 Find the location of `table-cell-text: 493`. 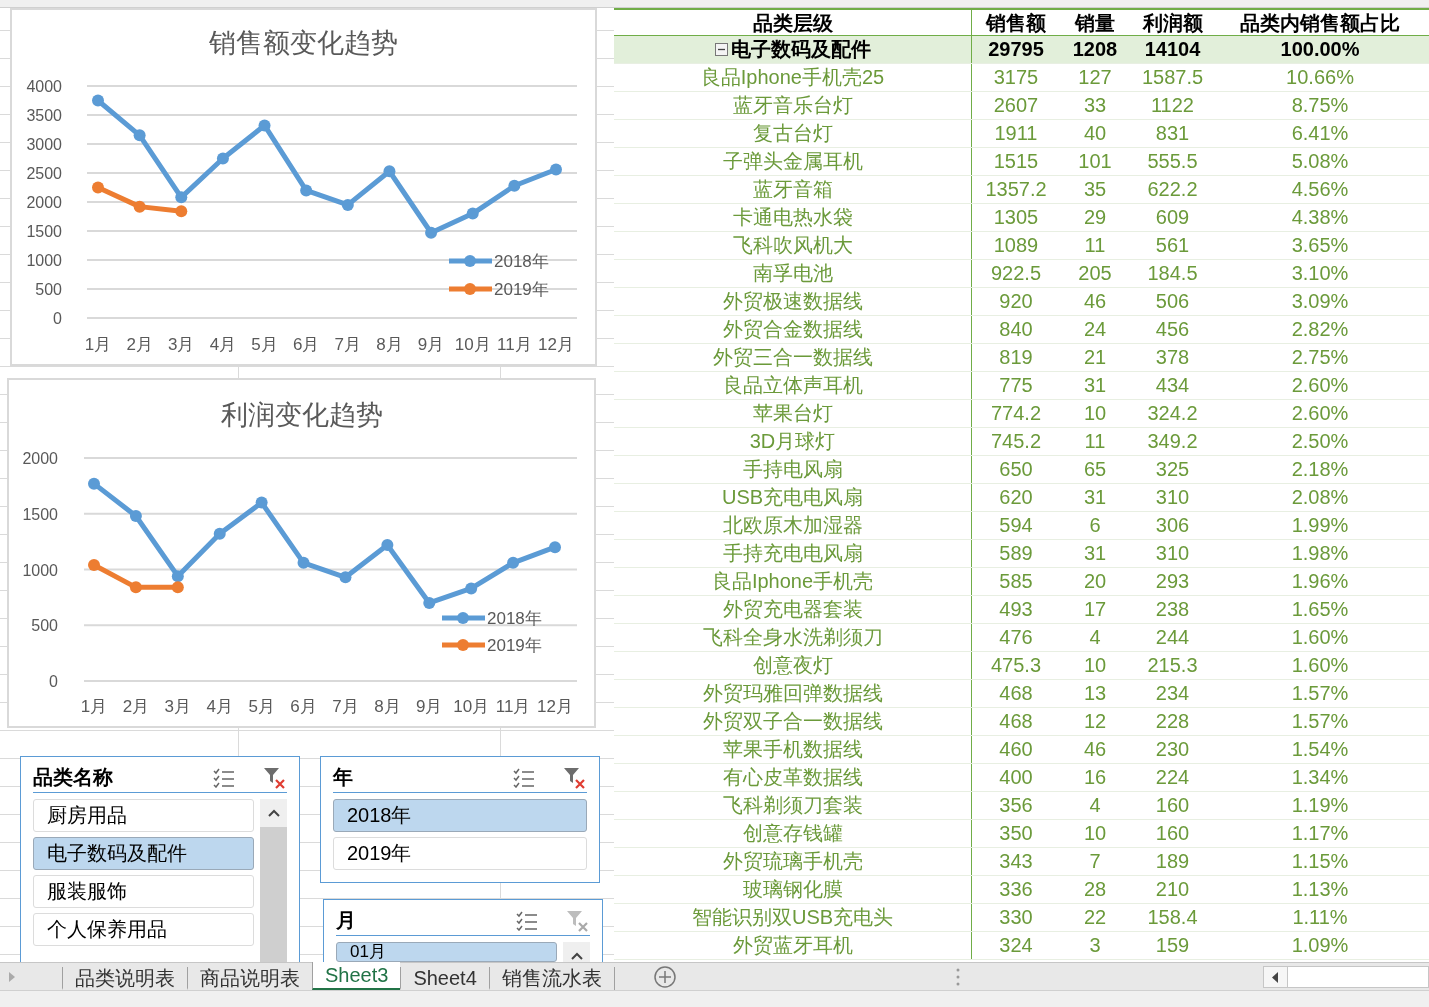

table-cell-text: 493 is located at coordinates (1016, 609).